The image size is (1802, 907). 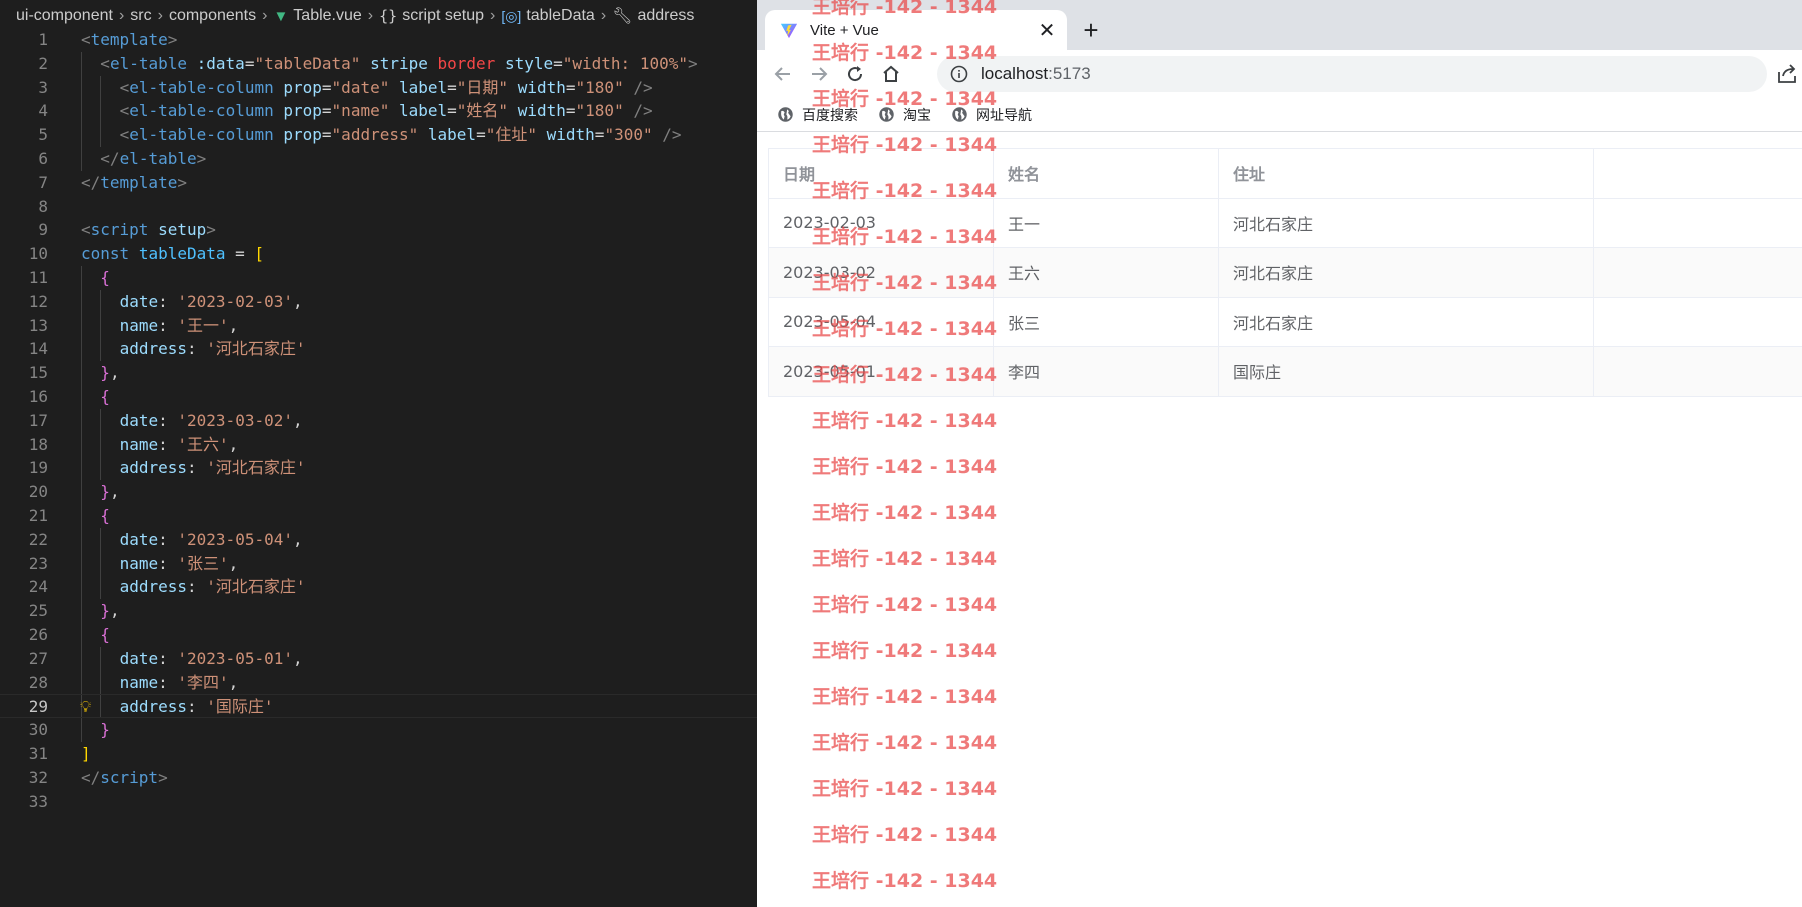 What do you see at coordinates (378, 539) in the screenshot?
I see `code-line: 22 date: '2023-05-04',` at bounding box center [378, 539].